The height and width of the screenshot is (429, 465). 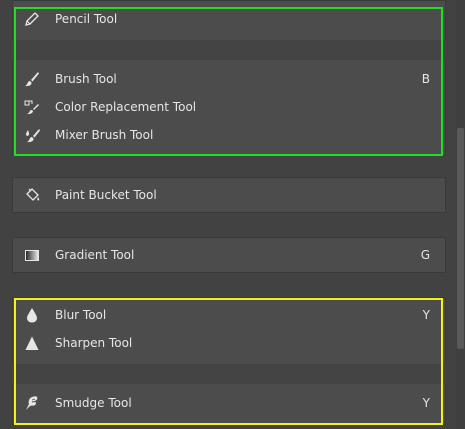 I want to click on tool-item-mixer-brush: Mixer Brush Tool, so click(x=229, y=135).